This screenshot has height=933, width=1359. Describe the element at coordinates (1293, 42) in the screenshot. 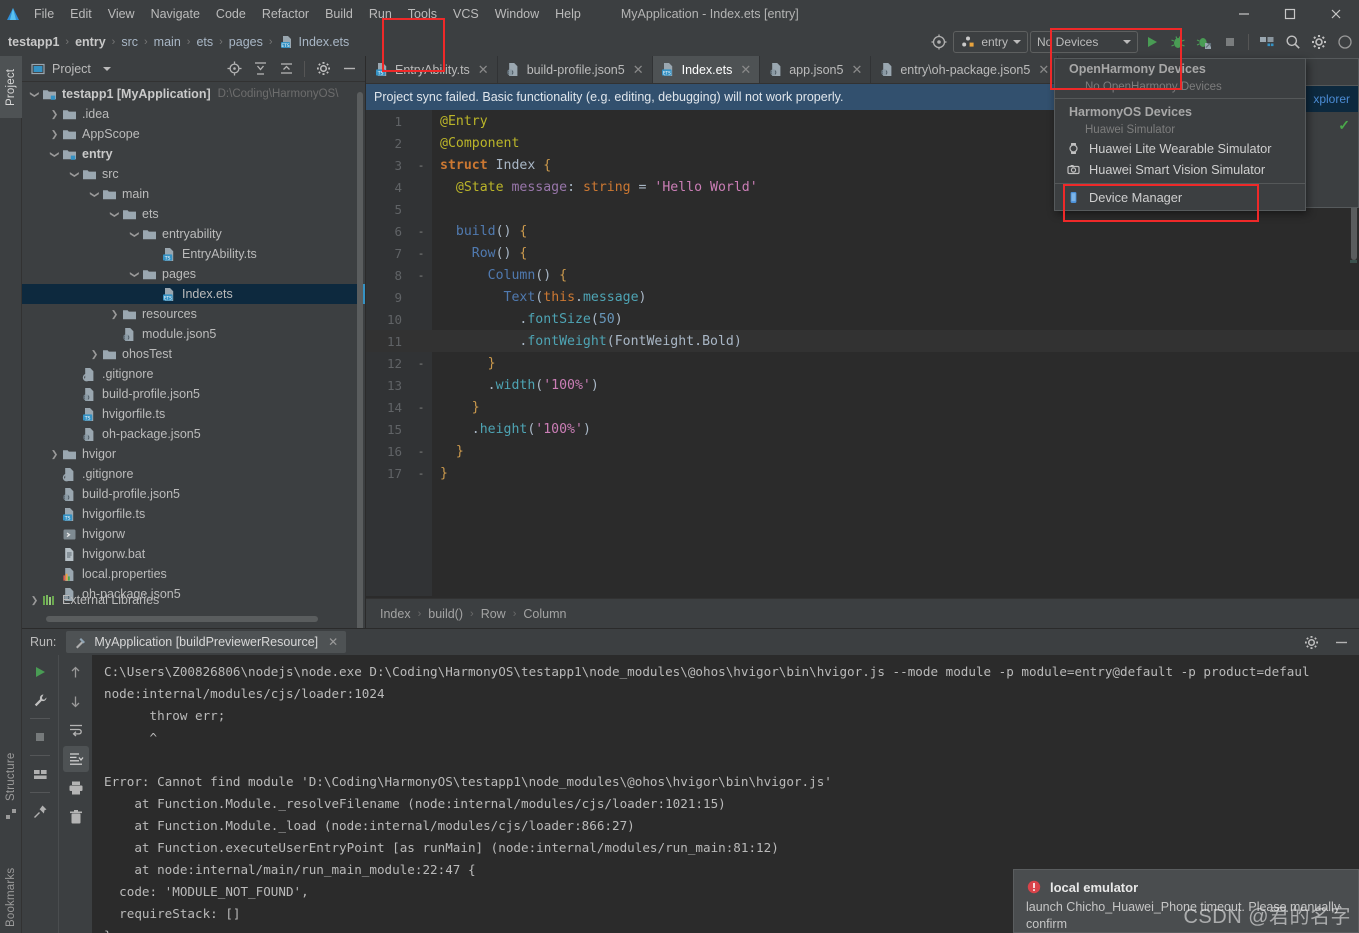

I see `search-icon` at that location.